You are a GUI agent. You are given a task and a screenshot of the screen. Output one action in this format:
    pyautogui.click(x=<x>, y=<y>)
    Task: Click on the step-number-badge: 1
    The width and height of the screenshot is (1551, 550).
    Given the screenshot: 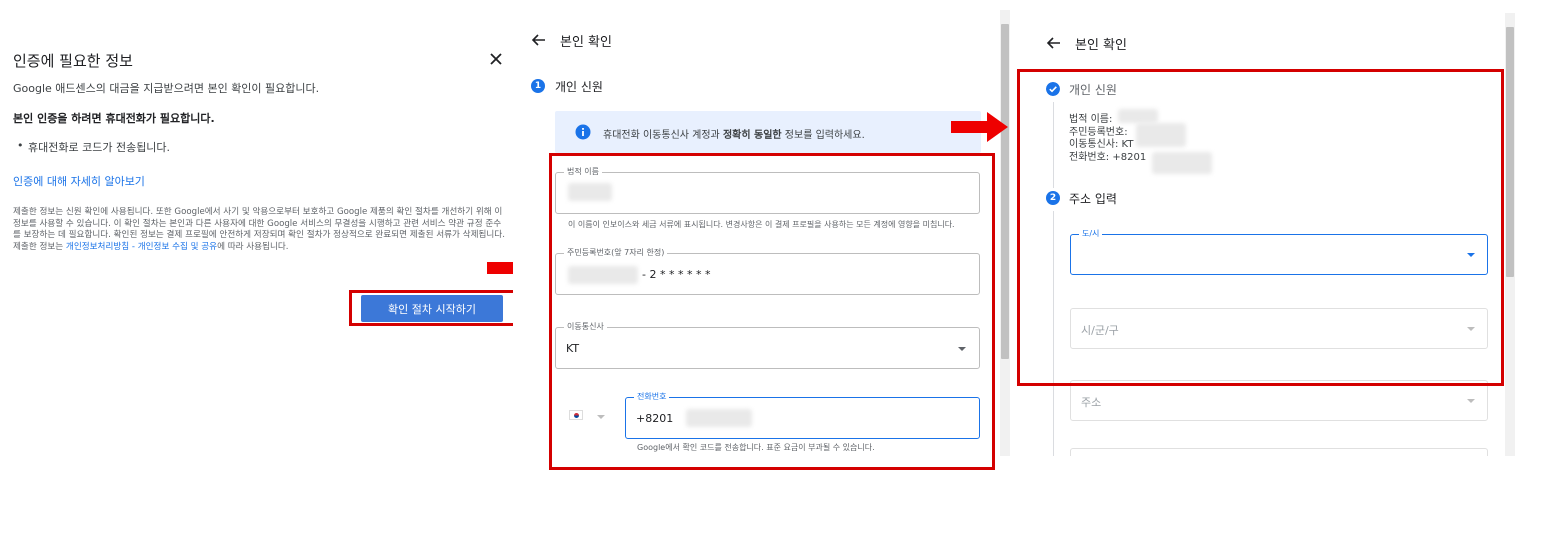 What is the action you would take?
    pyautogui.click(x=538, y=86)
    